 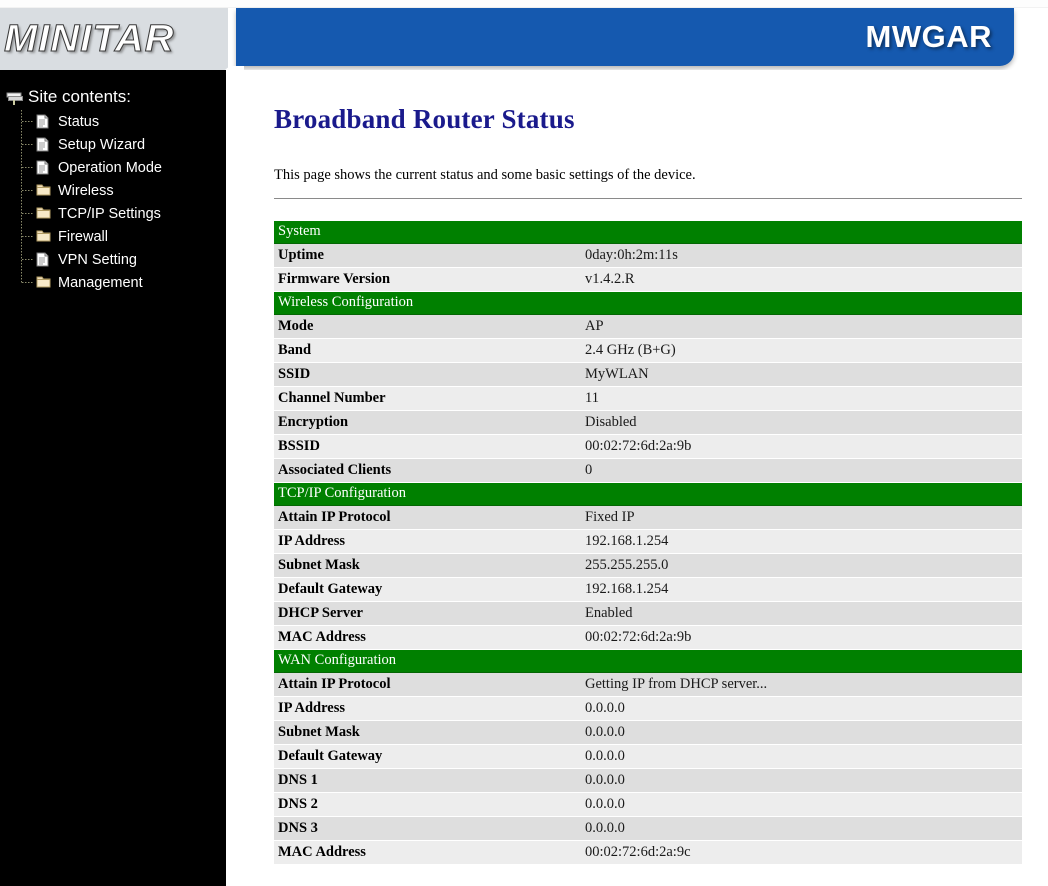 I want to click on status-table-row: BSSID 00:02:72:6d:2a:9b, so click(x=648, y=446).